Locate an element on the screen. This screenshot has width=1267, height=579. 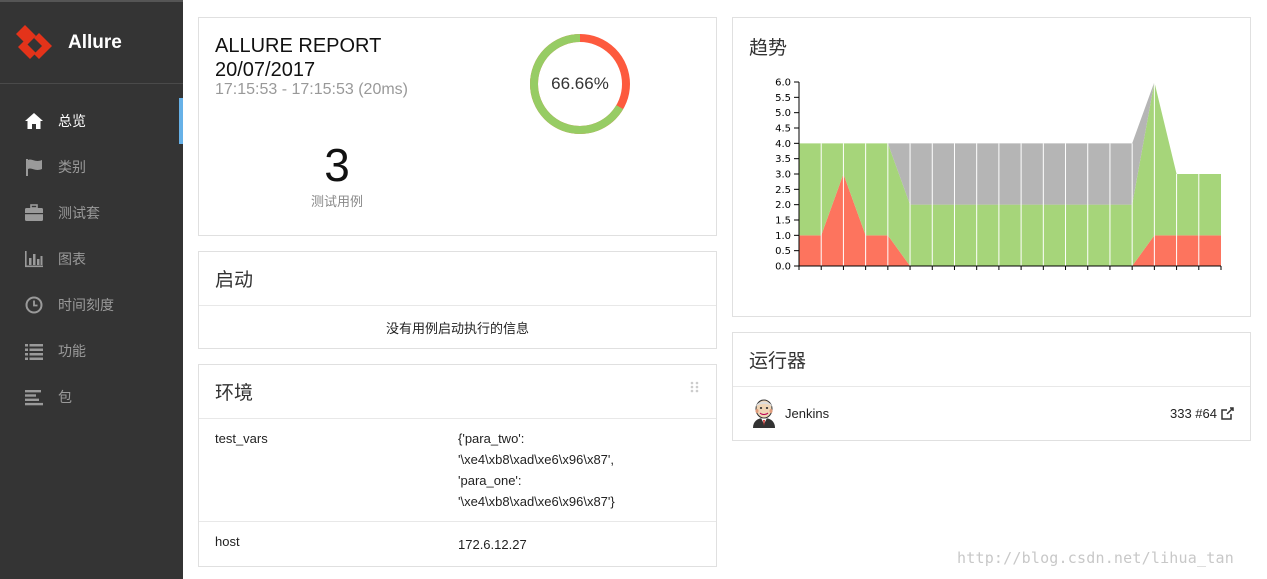
sidebar-item-overview: 总览 is located at coordinates (91, 121).